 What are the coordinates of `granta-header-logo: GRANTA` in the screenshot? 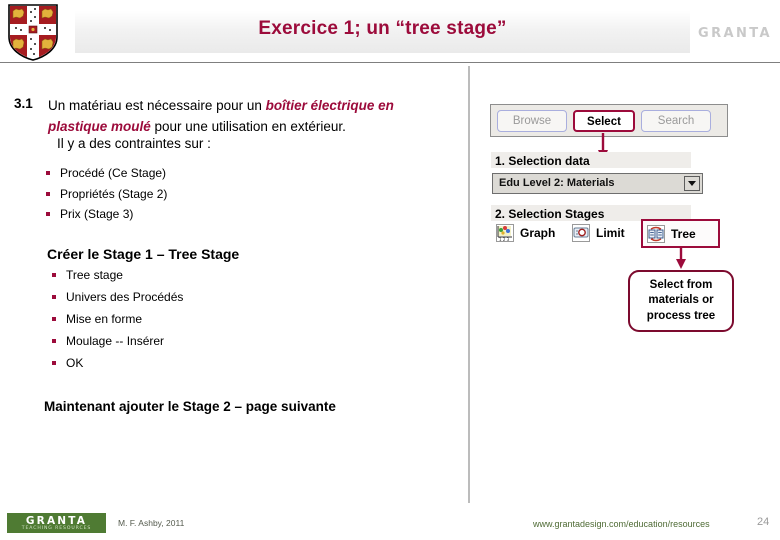 It's located at (735, 33).